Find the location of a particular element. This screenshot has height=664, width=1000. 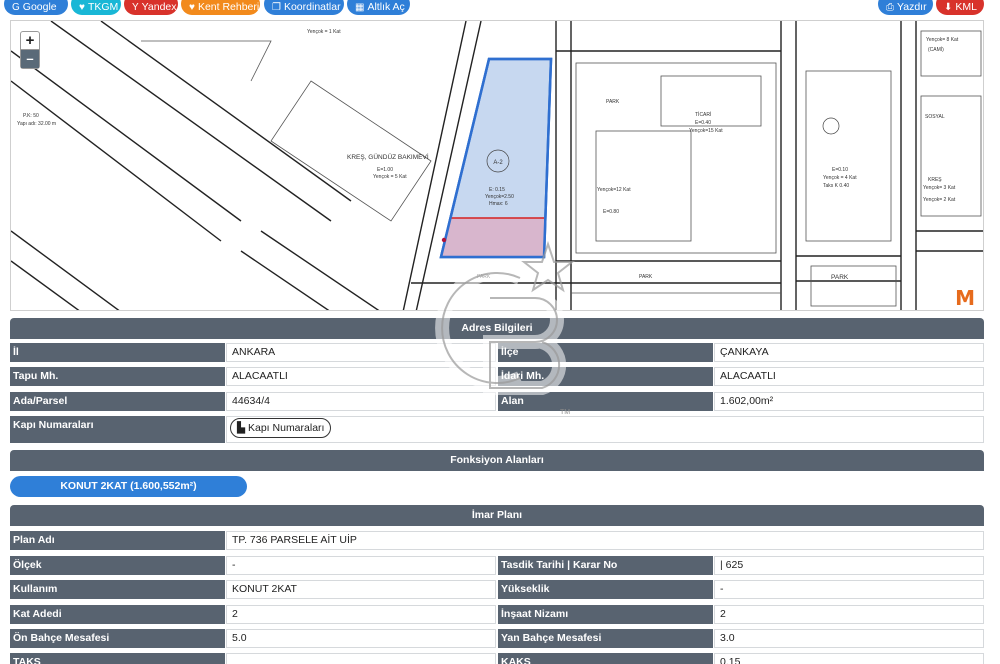

parcel-kat-text: Hmax: 6 is located at coordinates (498, 204).